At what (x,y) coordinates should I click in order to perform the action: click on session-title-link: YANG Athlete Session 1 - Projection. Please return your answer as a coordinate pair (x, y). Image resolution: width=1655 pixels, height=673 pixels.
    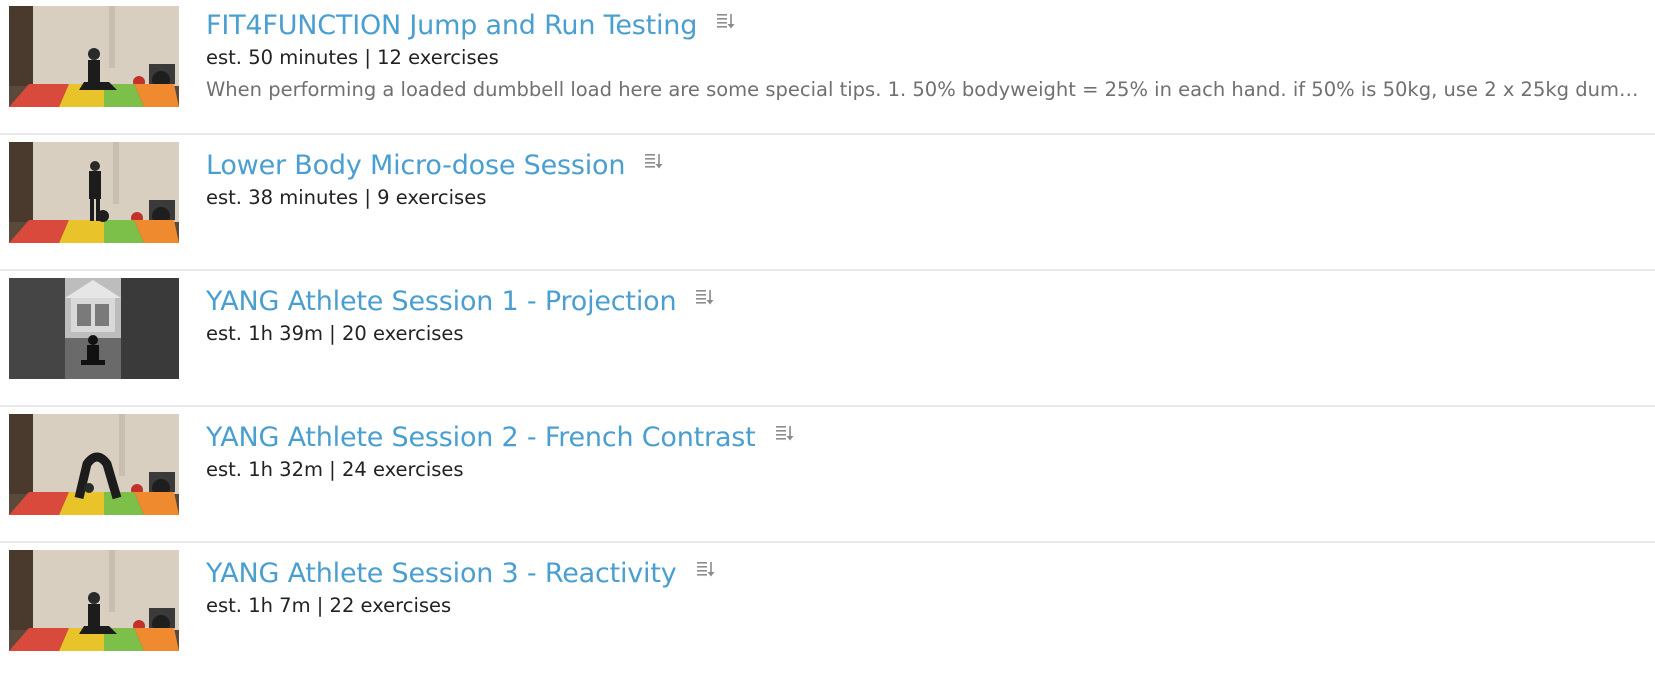
    Looking at the image, I should click on (441, 301).